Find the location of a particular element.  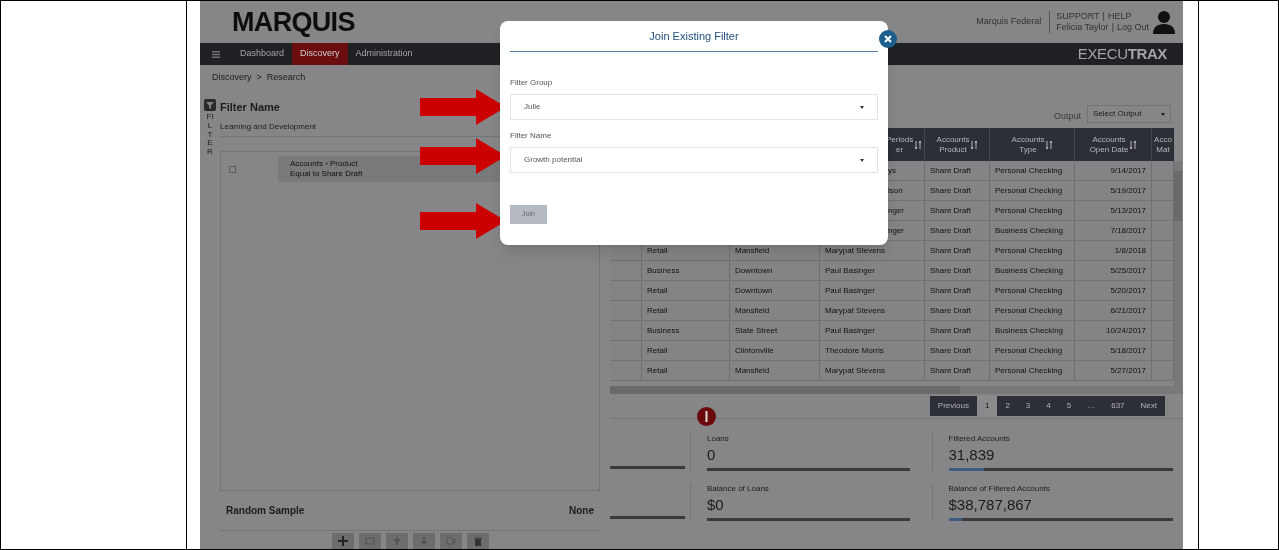

page-button: 4 is located at coordinates (1048, 406).